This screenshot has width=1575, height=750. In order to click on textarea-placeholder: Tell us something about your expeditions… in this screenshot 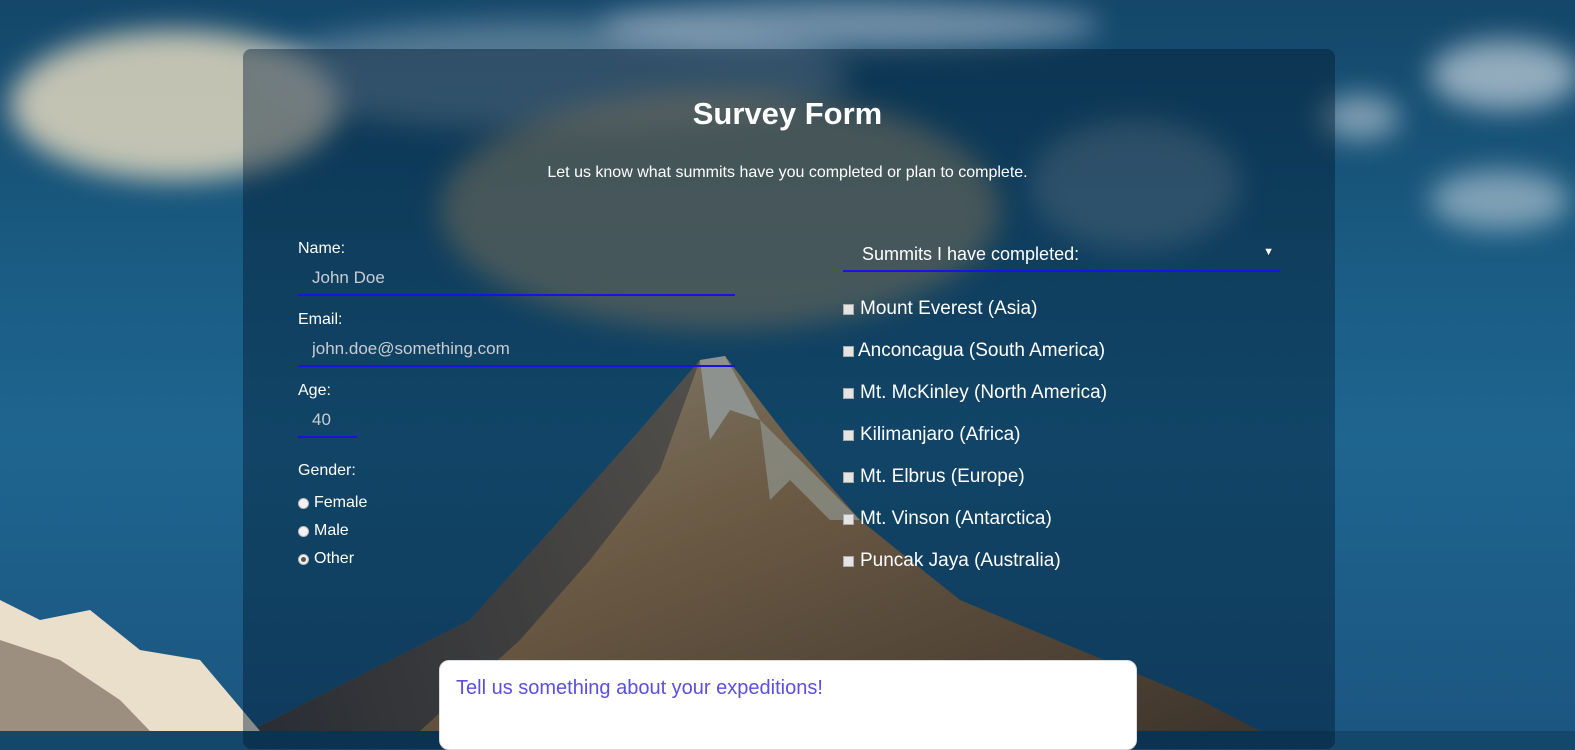, I will do `click(639, 688)`.